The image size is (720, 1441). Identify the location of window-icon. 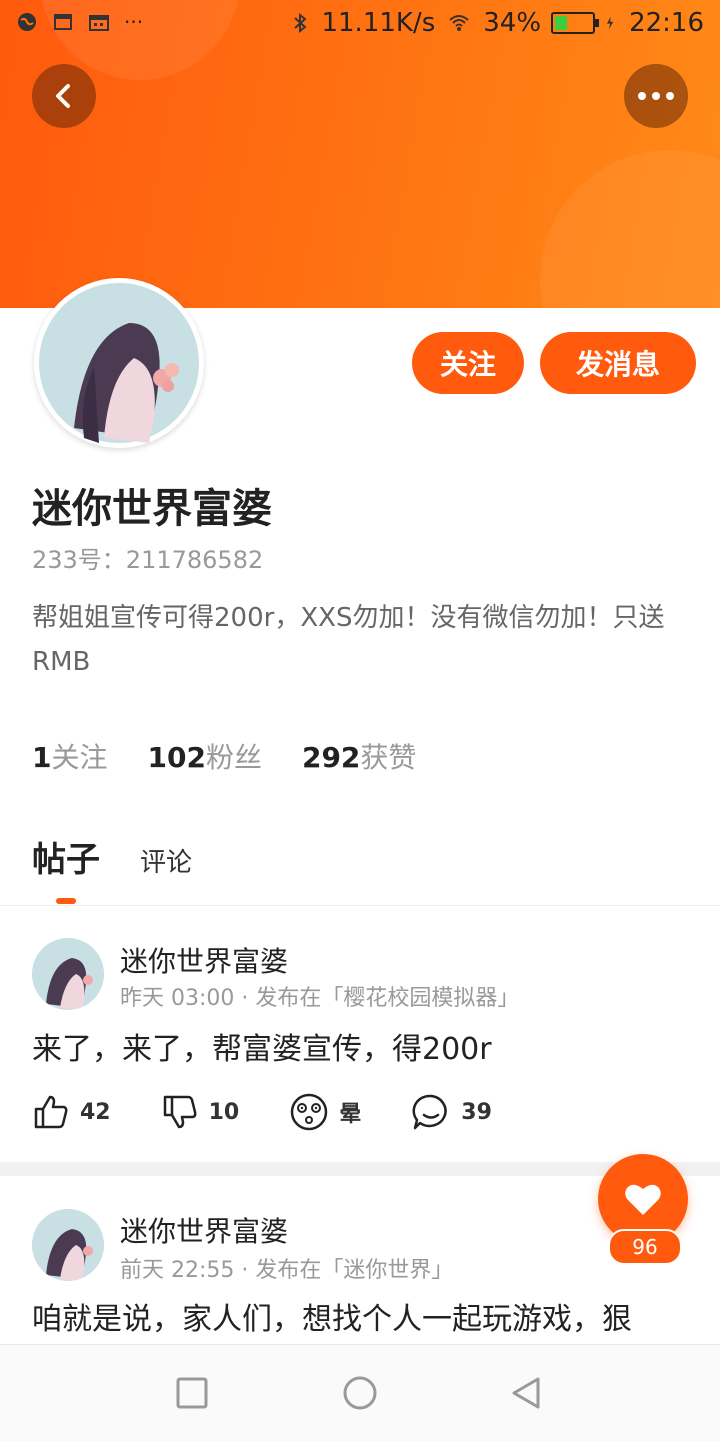
(63, 22).